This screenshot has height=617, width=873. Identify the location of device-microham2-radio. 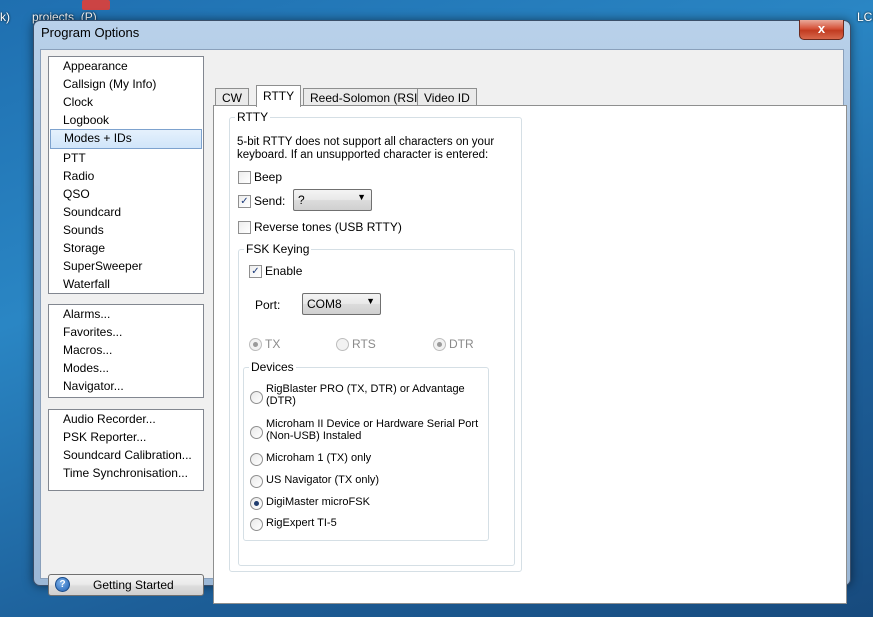
(256, 432).